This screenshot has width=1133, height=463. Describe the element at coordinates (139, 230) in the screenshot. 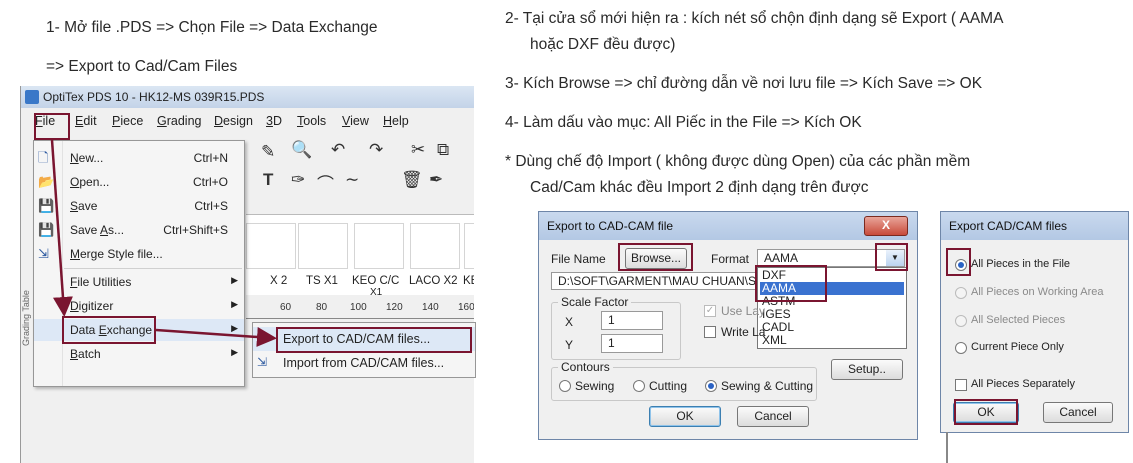

I see `file-menu-save-as: 💾 Save As... Ctrl+Shift+S` at that location.